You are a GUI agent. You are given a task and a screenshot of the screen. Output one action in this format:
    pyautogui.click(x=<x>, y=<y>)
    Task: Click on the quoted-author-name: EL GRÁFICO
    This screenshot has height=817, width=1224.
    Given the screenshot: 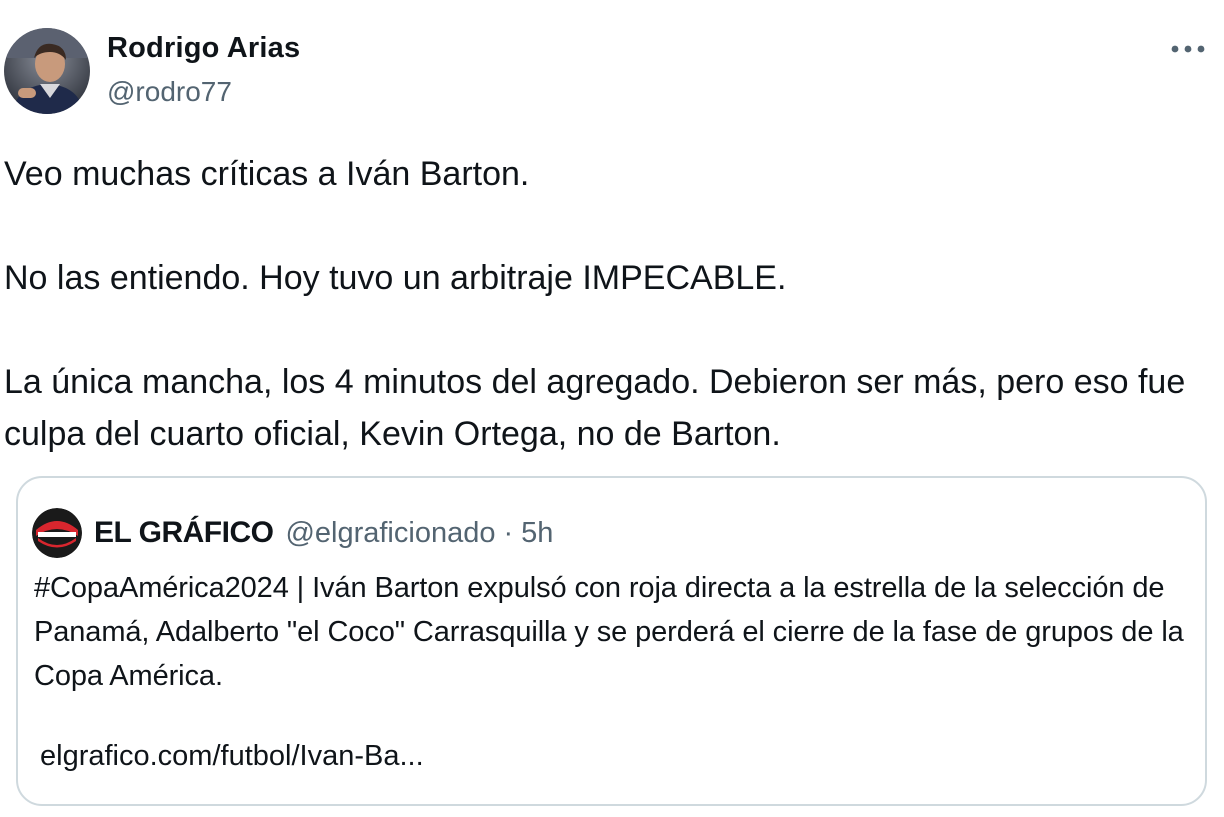 What is the action you would take?
    pyautogui.click(x=184, y=533)
    